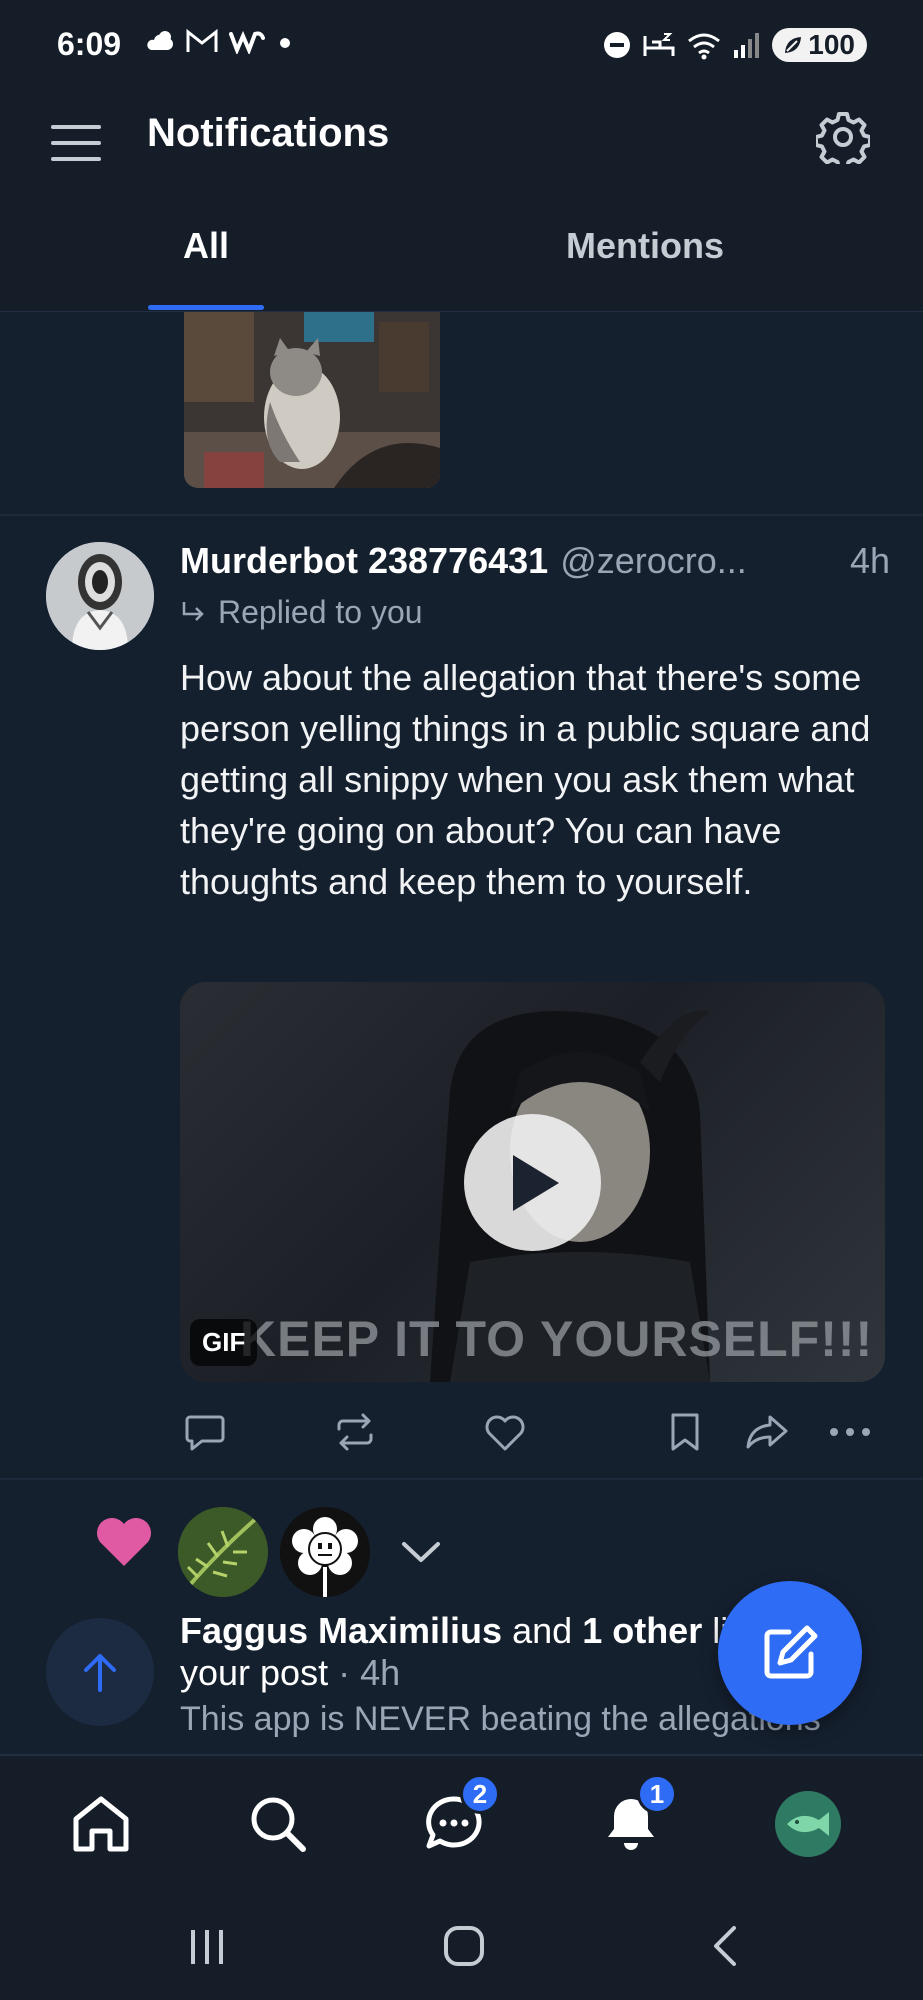  I want to click on arrow-up-icon, so click(100, 1673).